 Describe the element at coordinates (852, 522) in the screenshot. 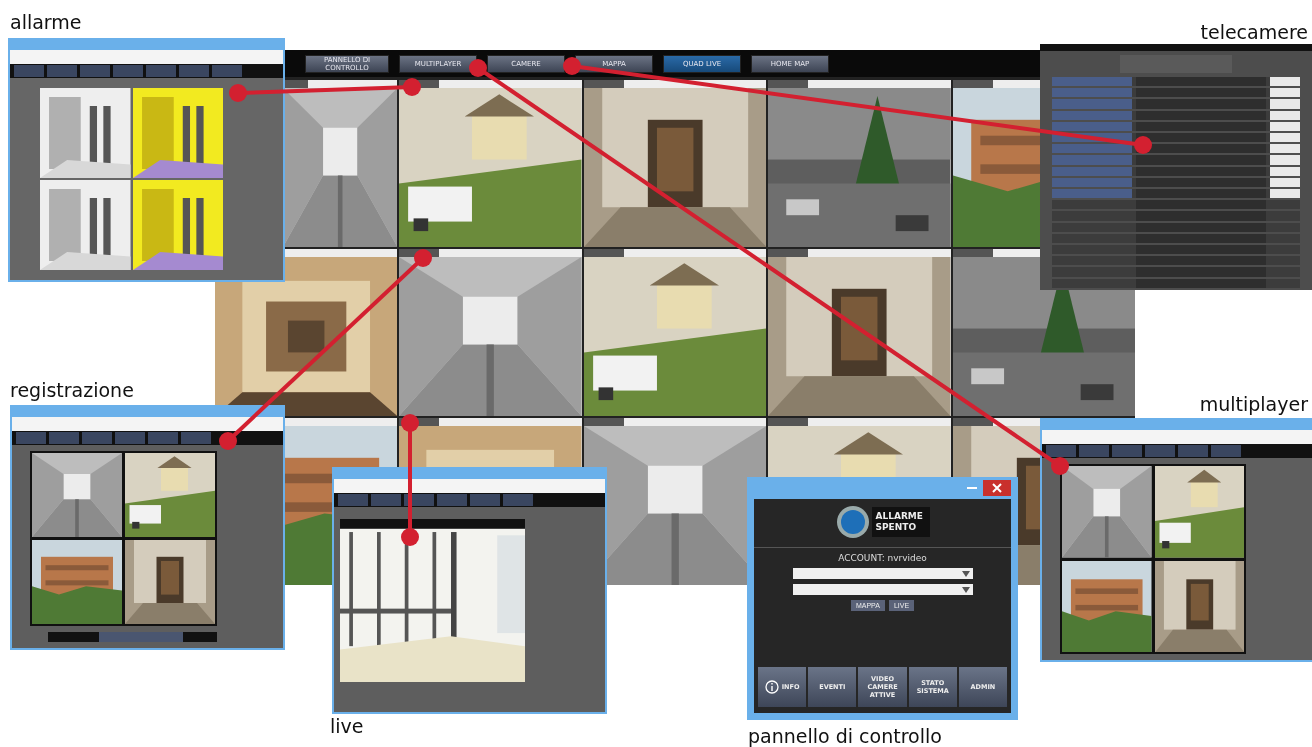

I see `alarm-light-icon` at that location.